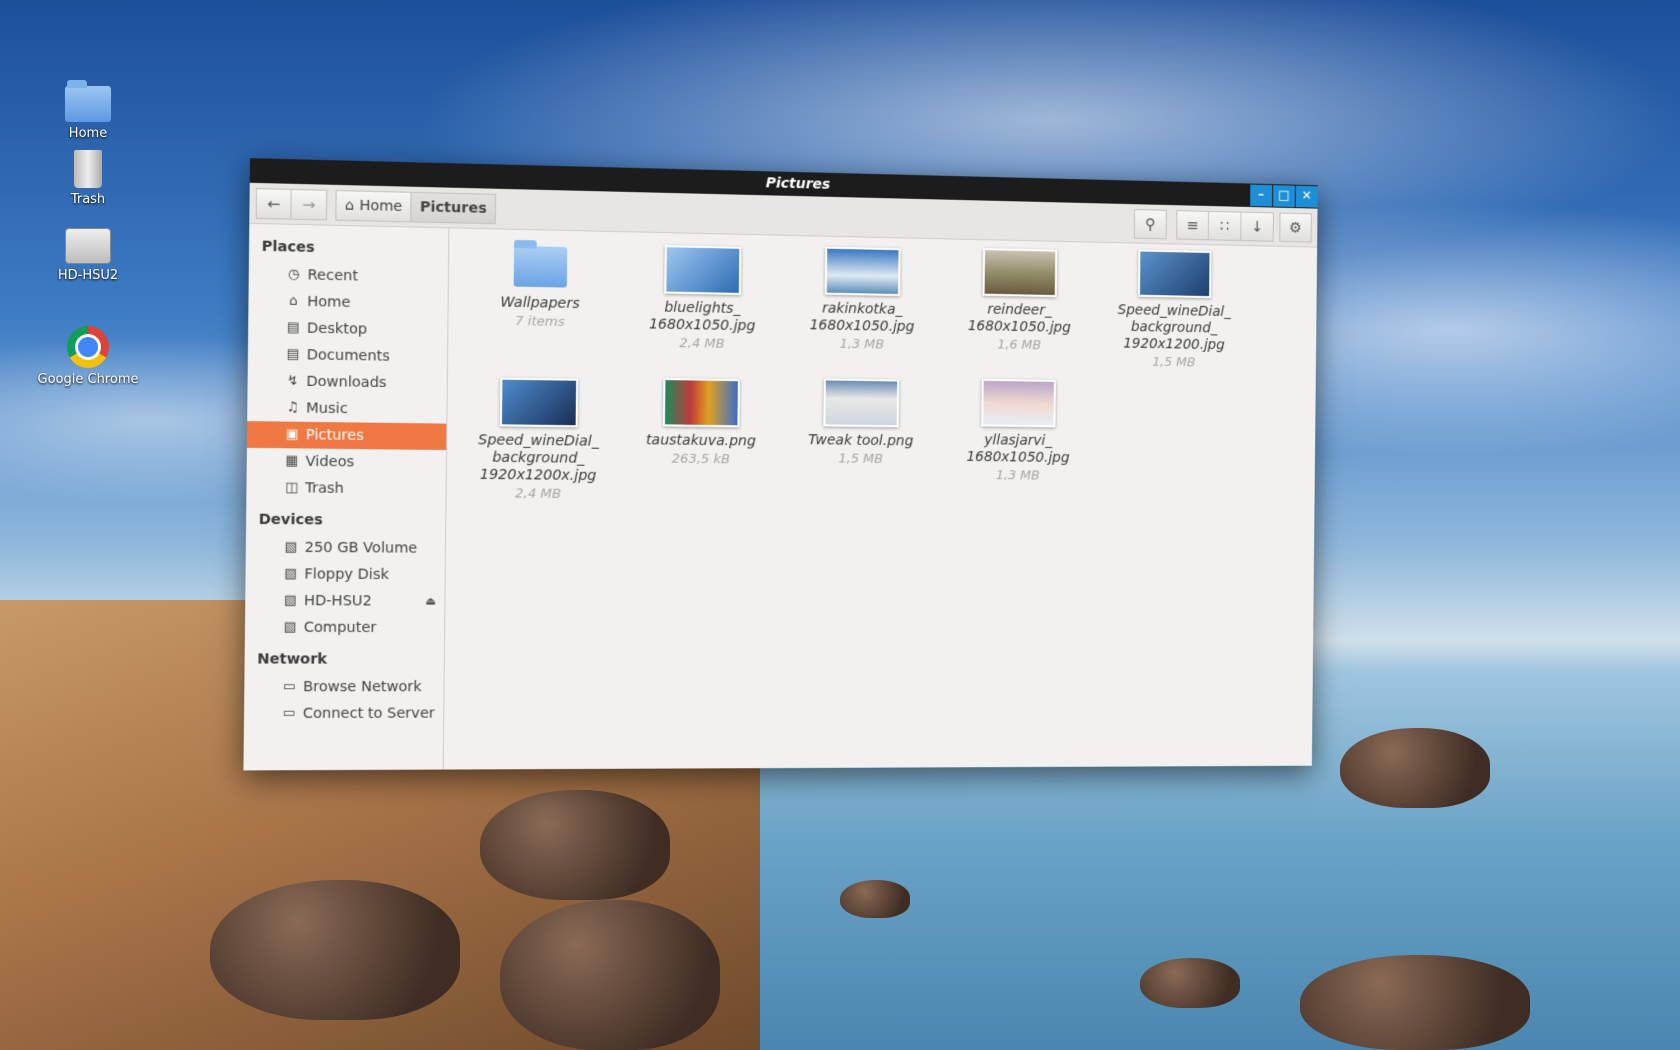  What do you see at coordinates (702, 299) in the screenshot?
I see `file-item: bluelights_ 1680x1050.jpg 2,4 MB` at bounding box center [702, 299].